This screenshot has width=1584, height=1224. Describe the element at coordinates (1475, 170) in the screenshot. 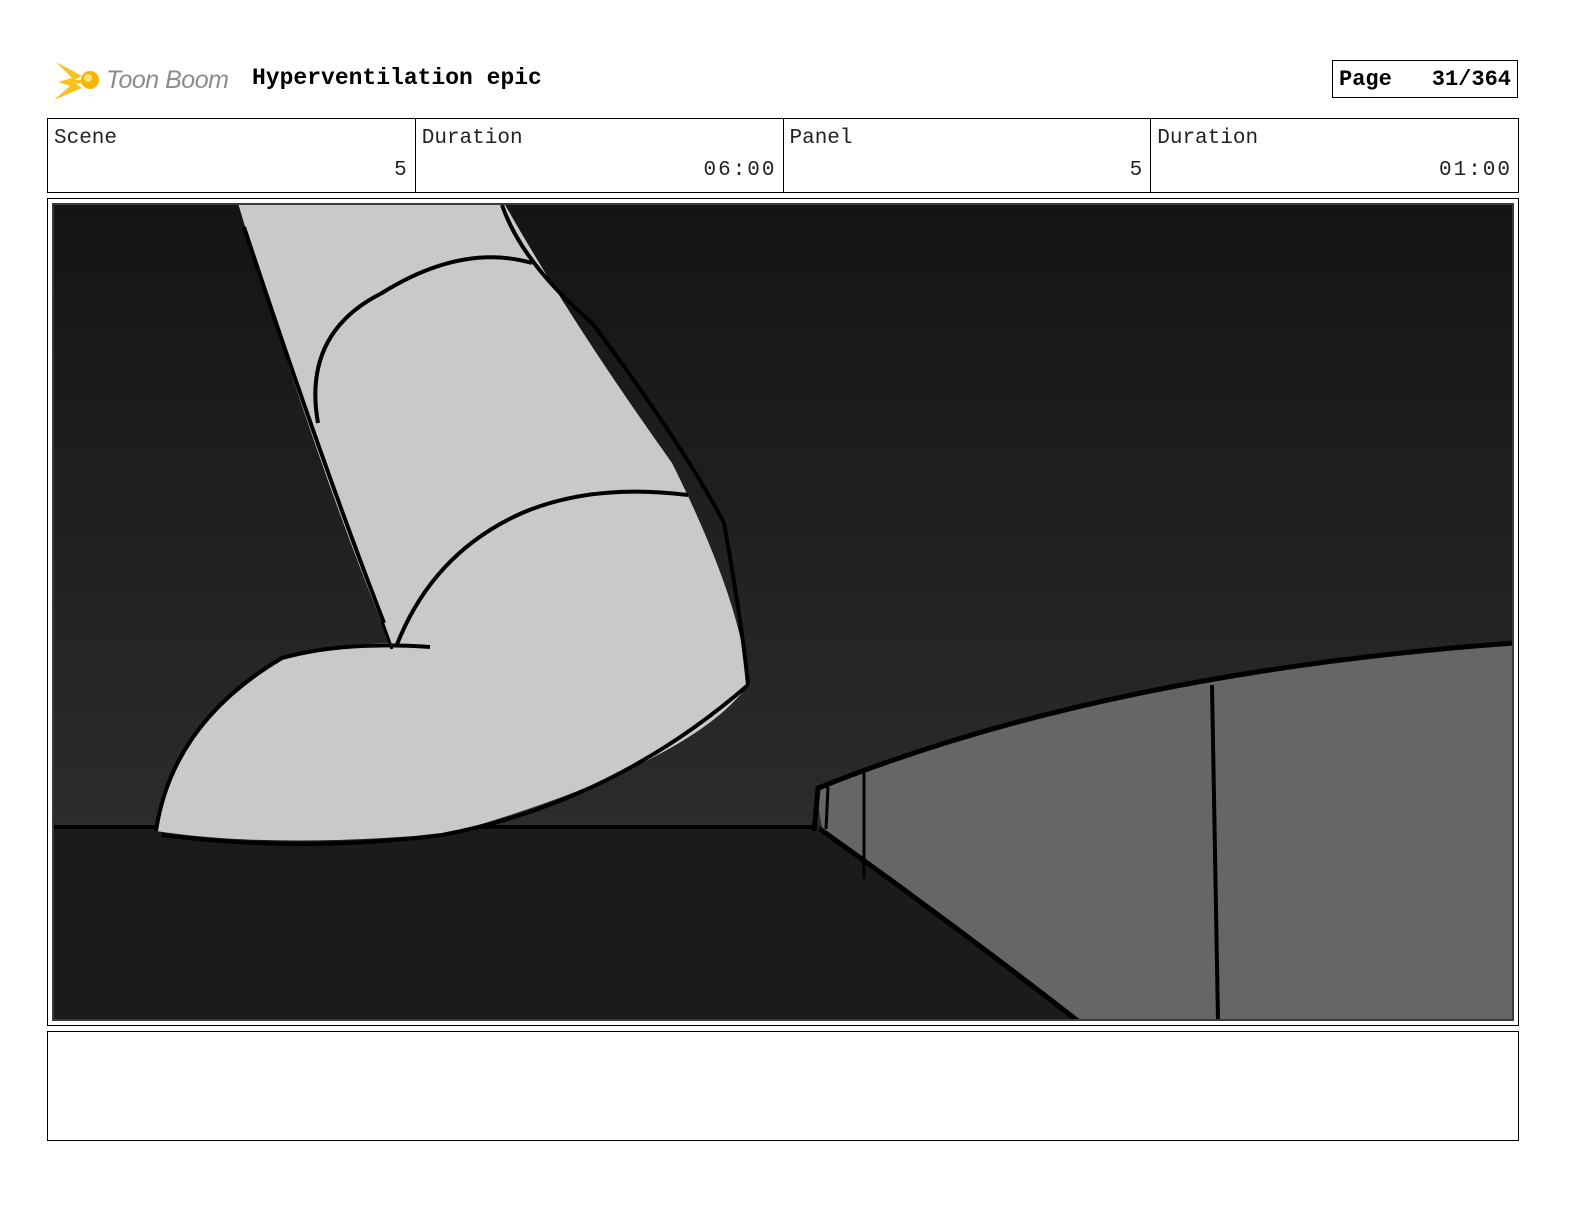

I see `panel-duration-value: 01:00` at that location.